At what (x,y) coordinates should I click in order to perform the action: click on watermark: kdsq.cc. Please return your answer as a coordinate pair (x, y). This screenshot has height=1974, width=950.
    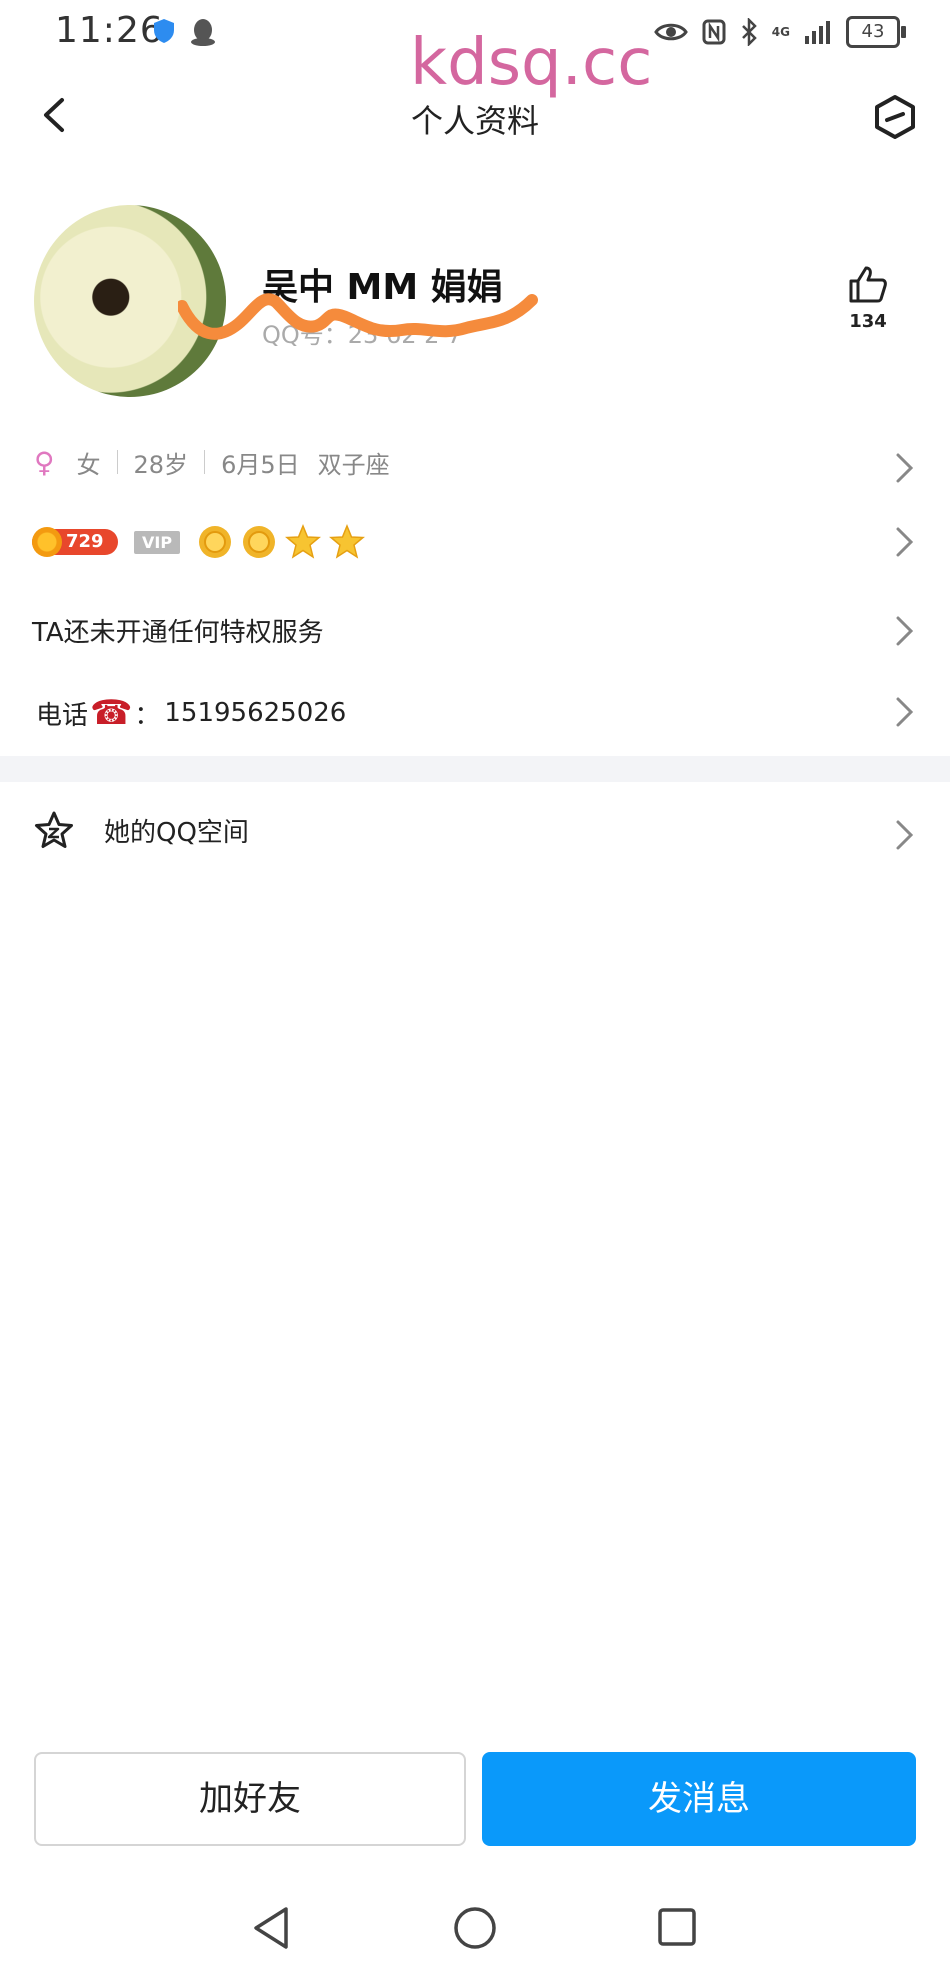
    Looking at the image, I should click on (531, 63).